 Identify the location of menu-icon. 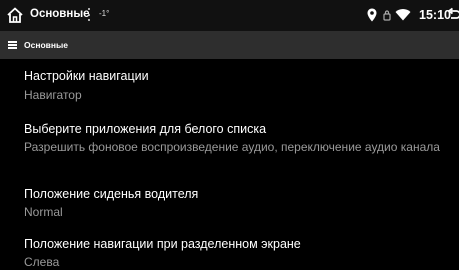
(12, 45).